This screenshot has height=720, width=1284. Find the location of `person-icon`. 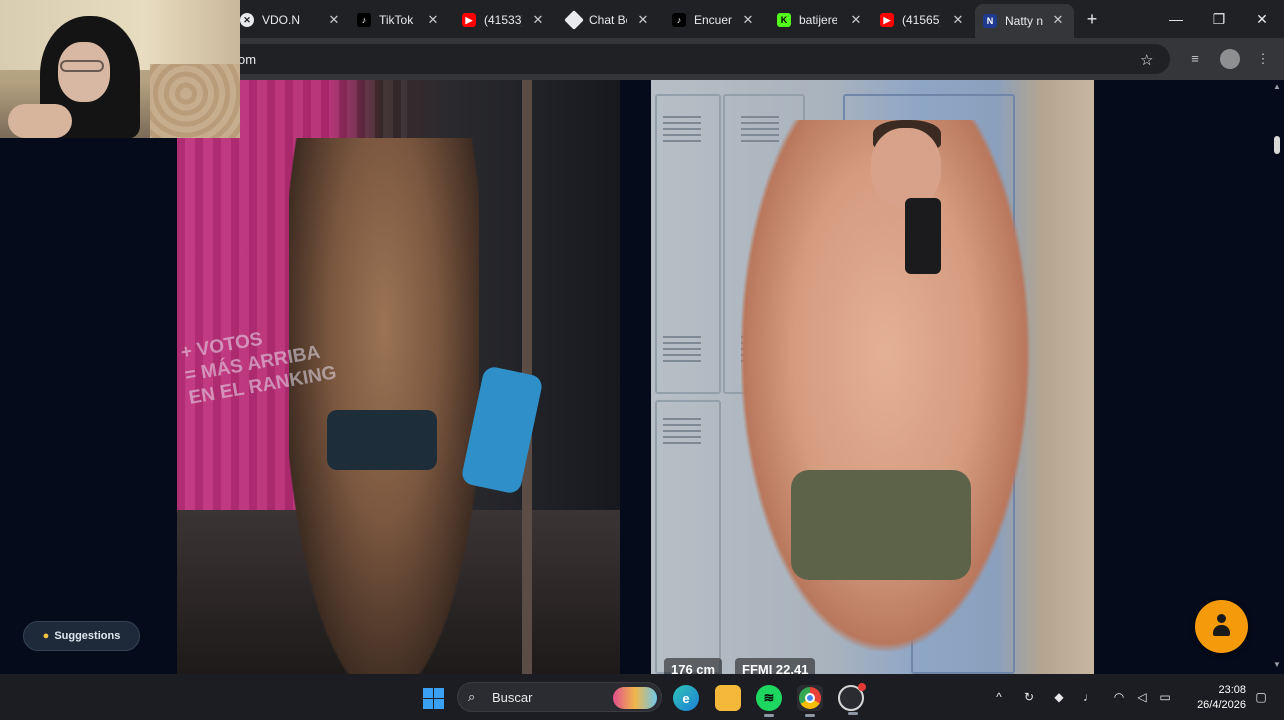

person-icon is located at coordinates (1221, 626).